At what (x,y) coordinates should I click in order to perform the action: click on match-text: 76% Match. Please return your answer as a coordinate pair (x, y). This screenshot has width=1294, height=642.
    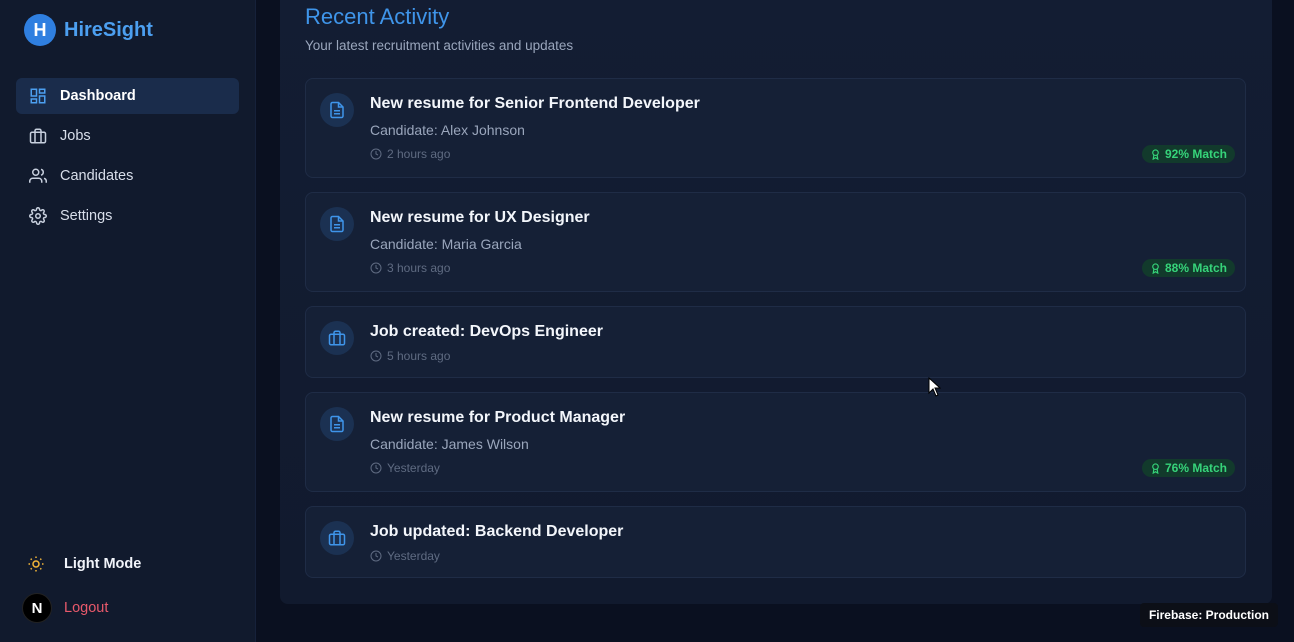
    Looking at the image, I should click on (1195, 468).